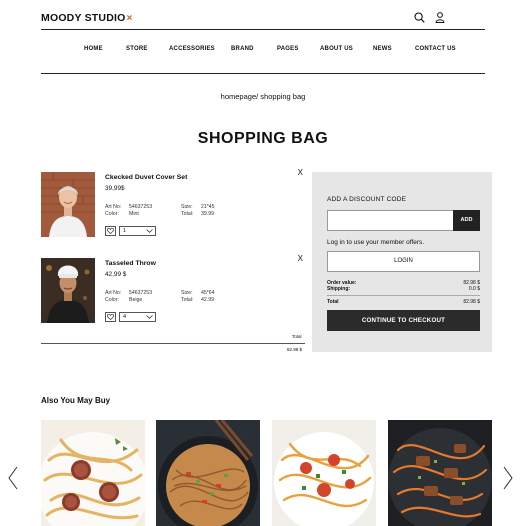 This screenshot has height=526, width=526. Describe the element at coordinates (198, 296) in the screenshot. I see `item-size-total: Size: 45*64 Total: 42.99` at that location.